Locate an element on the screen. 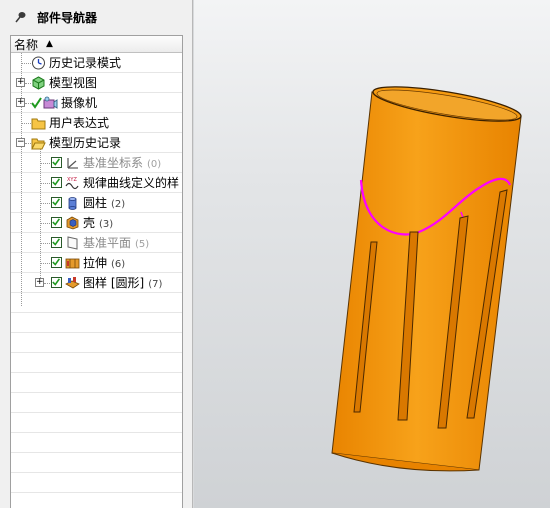 Image resolution: width=550 pixels, height=508 pixels. tree-item-model-views: + 模型视图 is located at coordinates (96, 83).